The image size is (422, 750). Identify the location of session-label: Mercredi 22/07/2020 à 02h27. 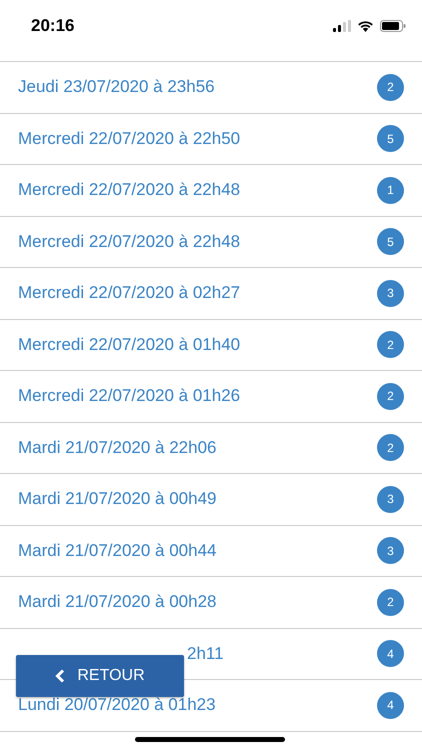
(129, 293).